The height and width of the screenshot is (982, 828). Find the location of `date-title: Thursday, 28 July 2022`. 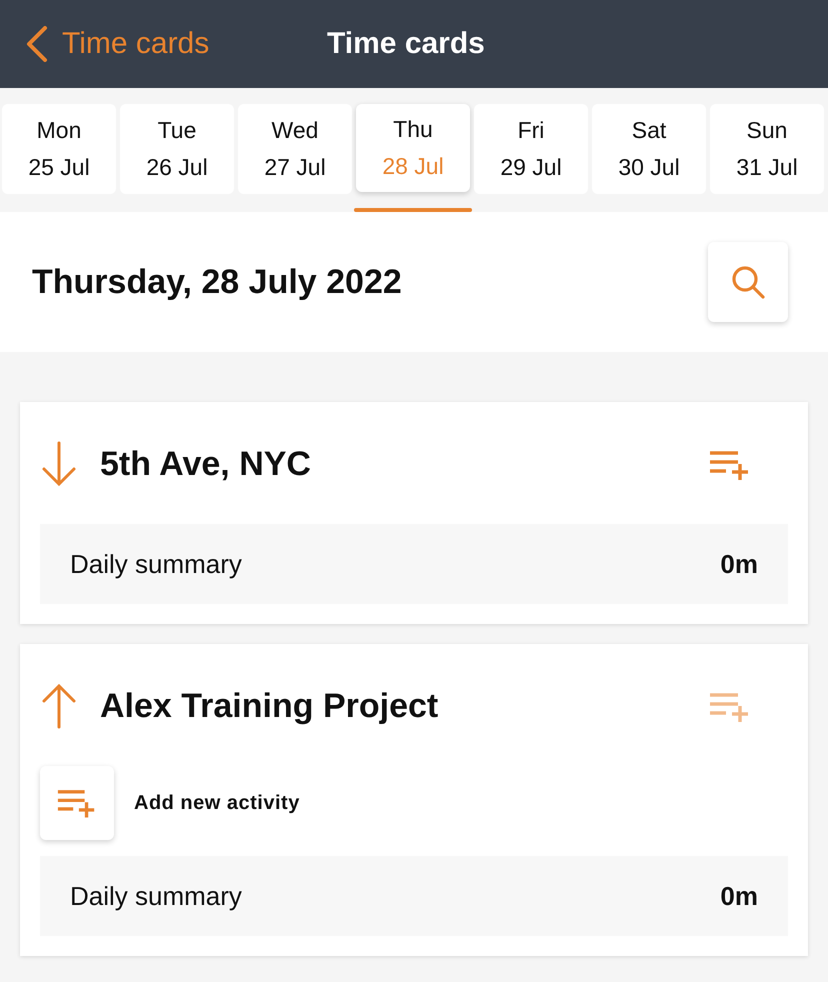

date-title: Thursday, 28 July 2022 is located at coordinates (217, 282).